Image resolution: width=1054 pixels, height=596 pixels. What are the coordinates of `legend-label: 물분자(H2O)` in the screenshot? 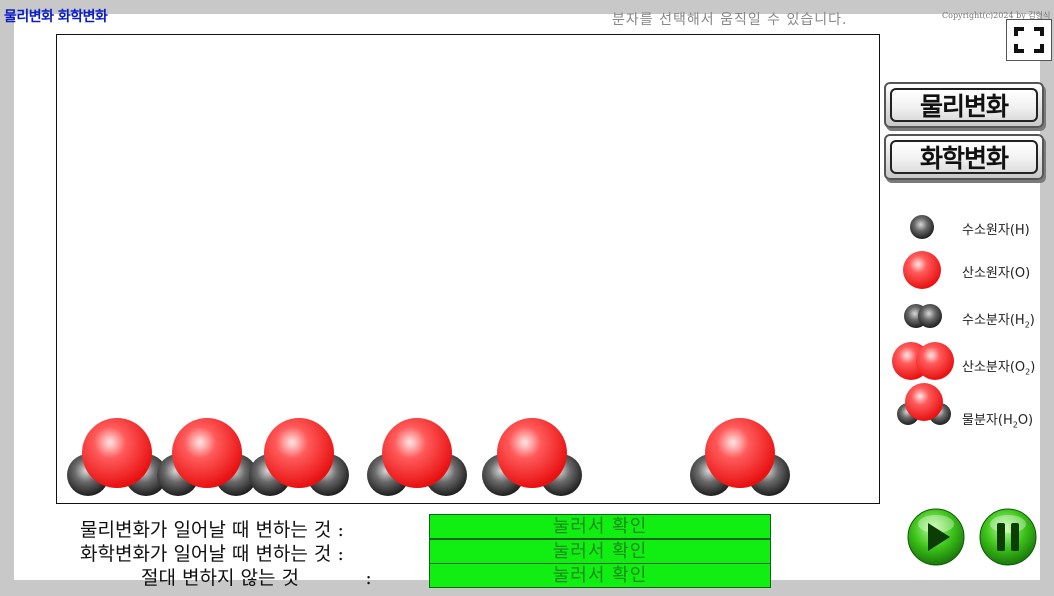 It's located at (998, 421).